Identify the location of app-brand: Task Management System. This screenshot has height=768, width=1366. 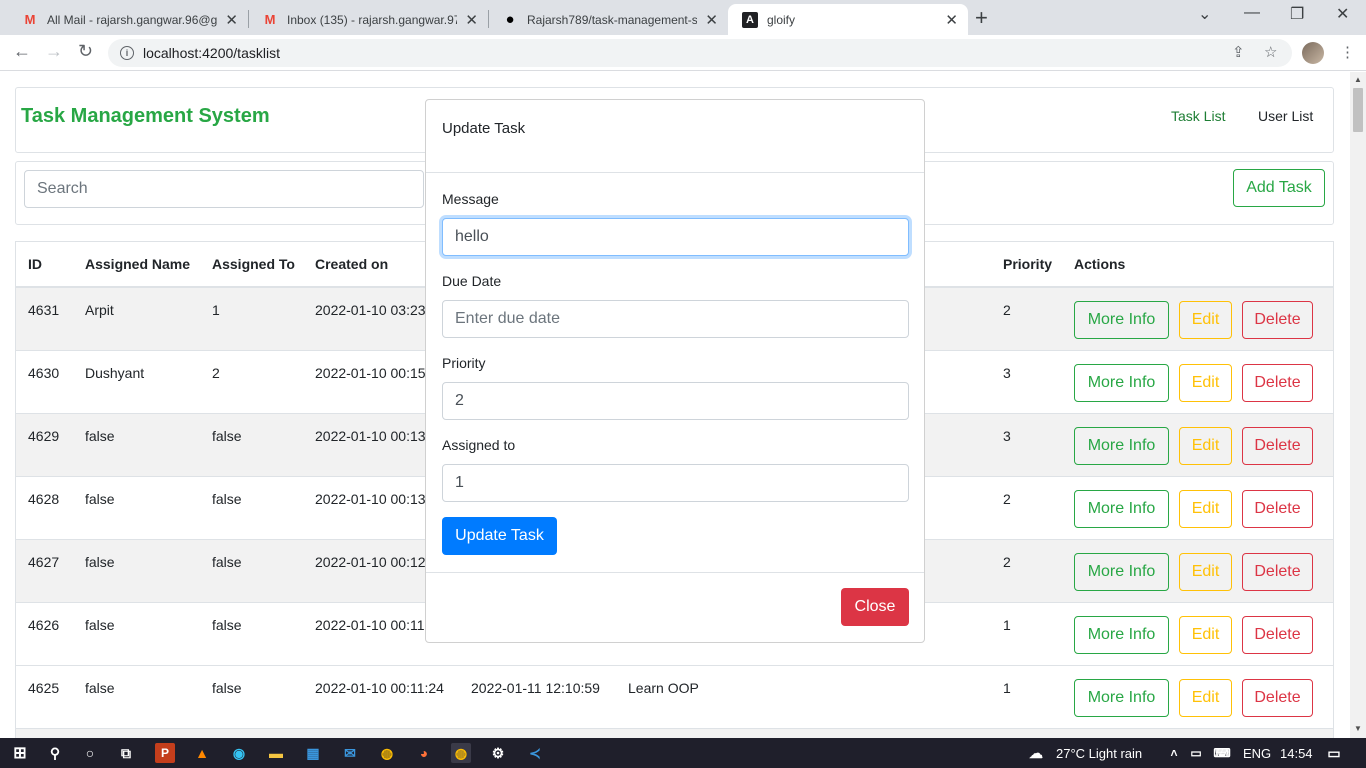
(145, 116).